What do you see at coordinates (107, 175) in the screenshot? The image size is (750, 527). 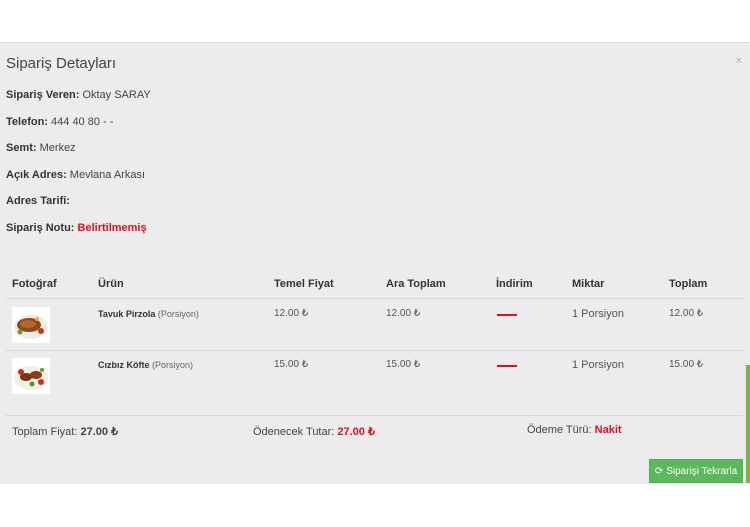 I see `address-value: Mevlana Arkası` at bounding box center [107, 175].